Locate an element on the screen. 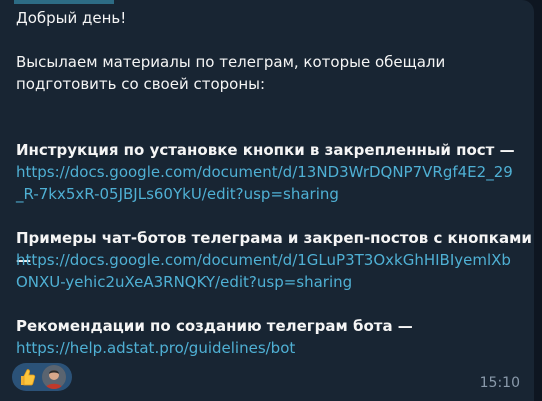  item-link-instruction-line-2: _R-7kx5xR-05JBJLs60YkU/edit?usp=sharing is located at coordinates (177, 194).